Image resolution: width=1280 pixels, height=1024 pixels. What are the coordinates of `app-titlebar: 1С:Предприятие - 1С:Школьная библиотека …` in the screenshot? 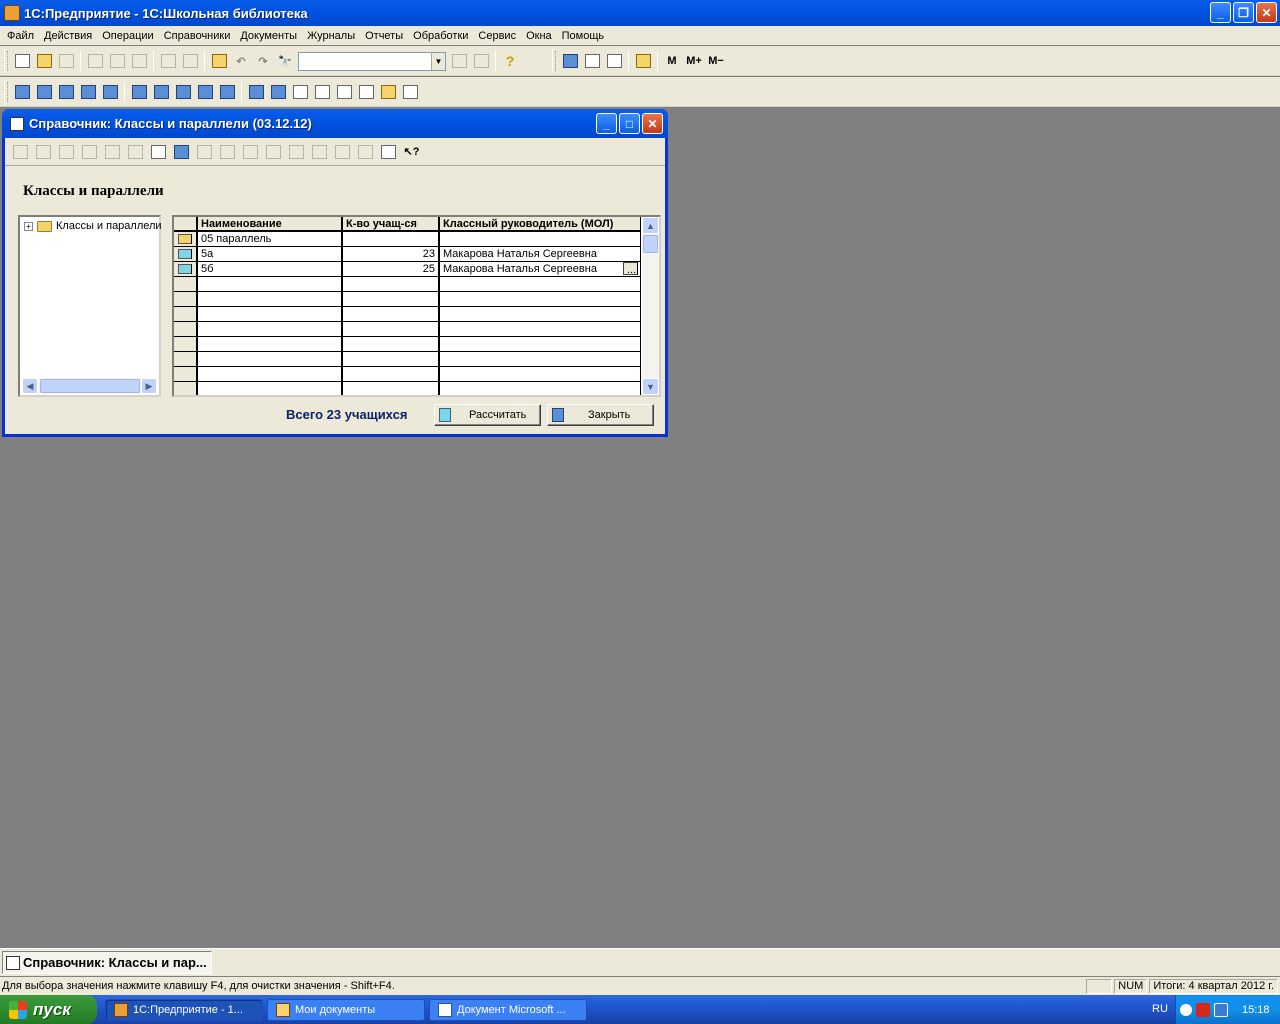 It's located at (640, 13).